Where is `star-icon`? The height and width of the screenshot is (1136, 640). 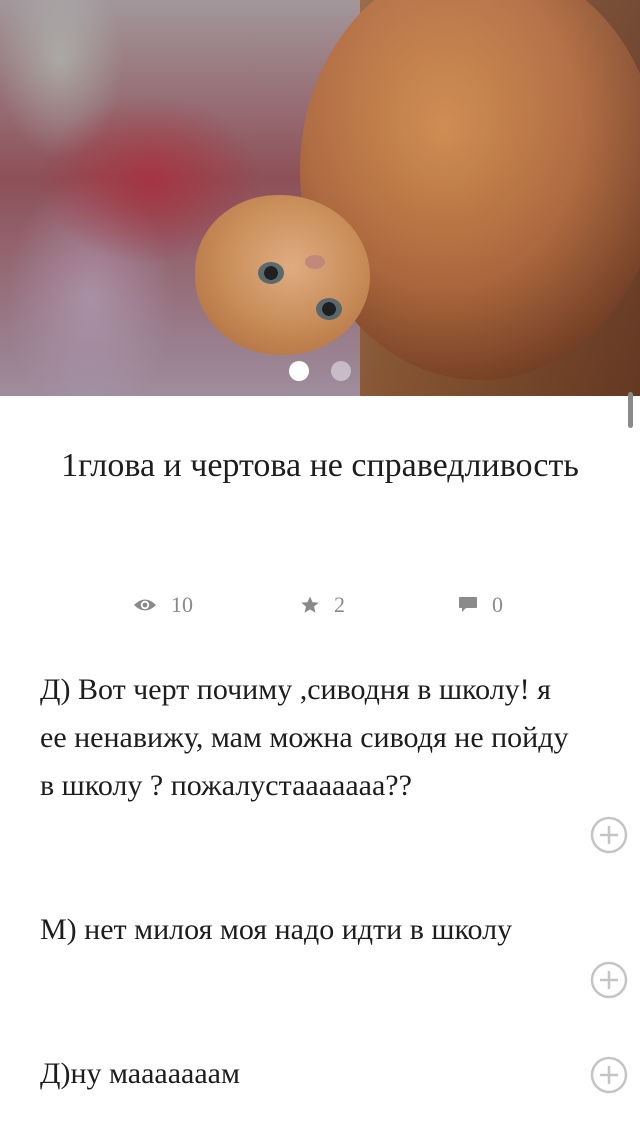
star-icon is located at coordinates (310, 605).